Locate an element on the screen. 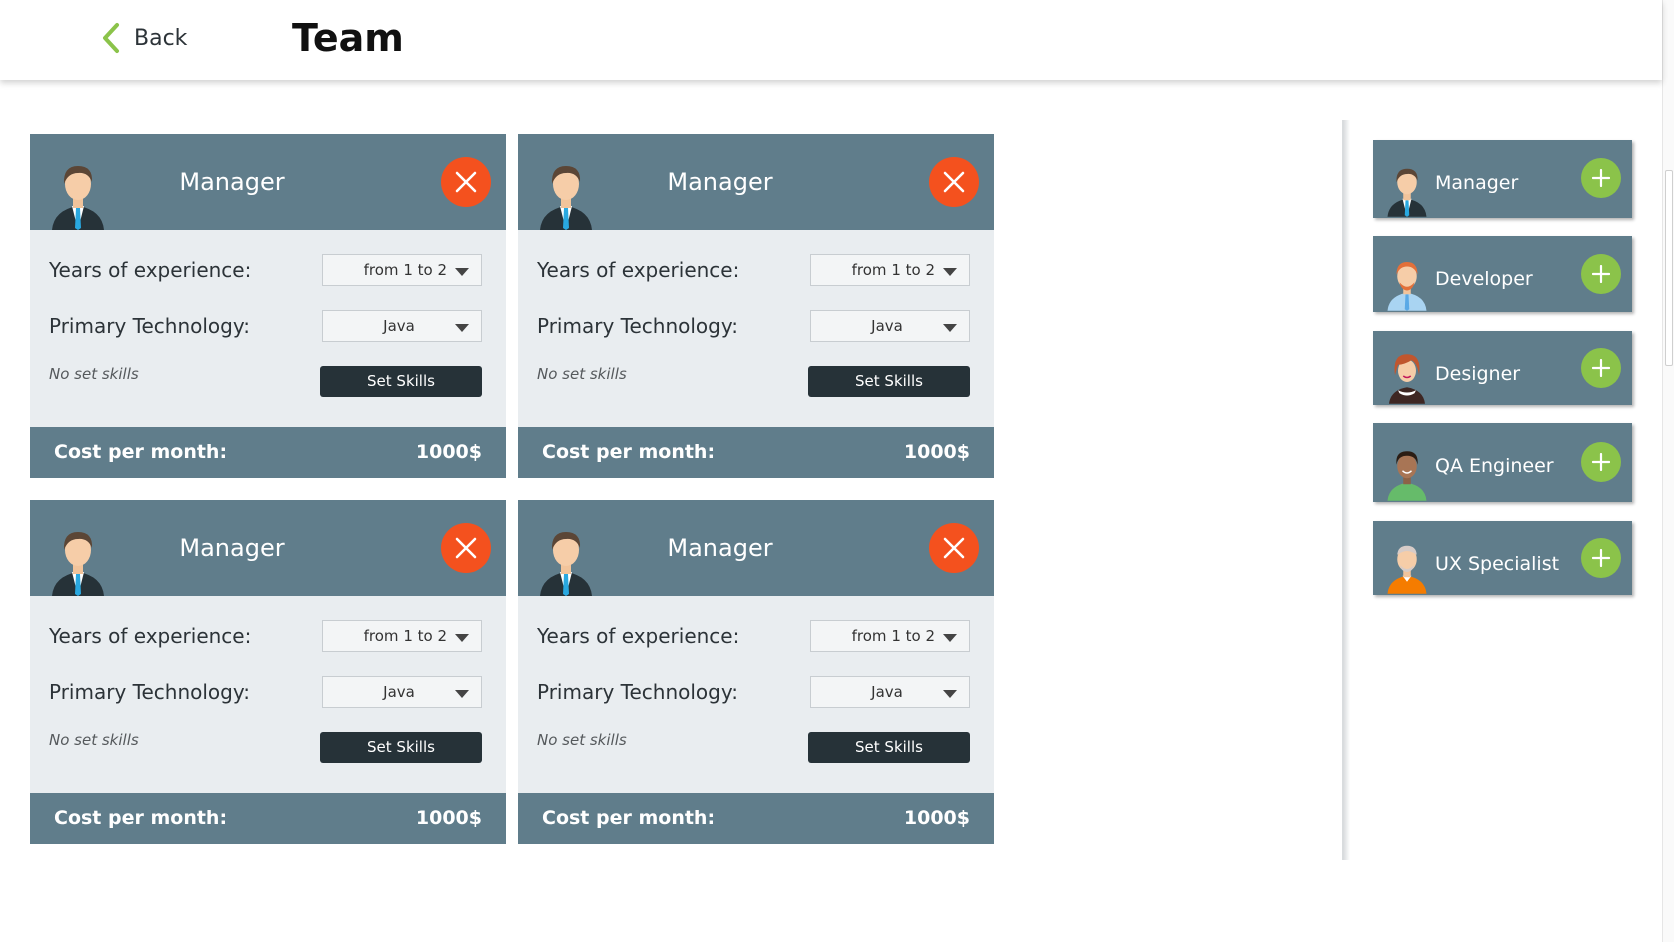 The width and height of the screenshot is (1674, 942). add-designer-button is located at coordinates (1601, 368).